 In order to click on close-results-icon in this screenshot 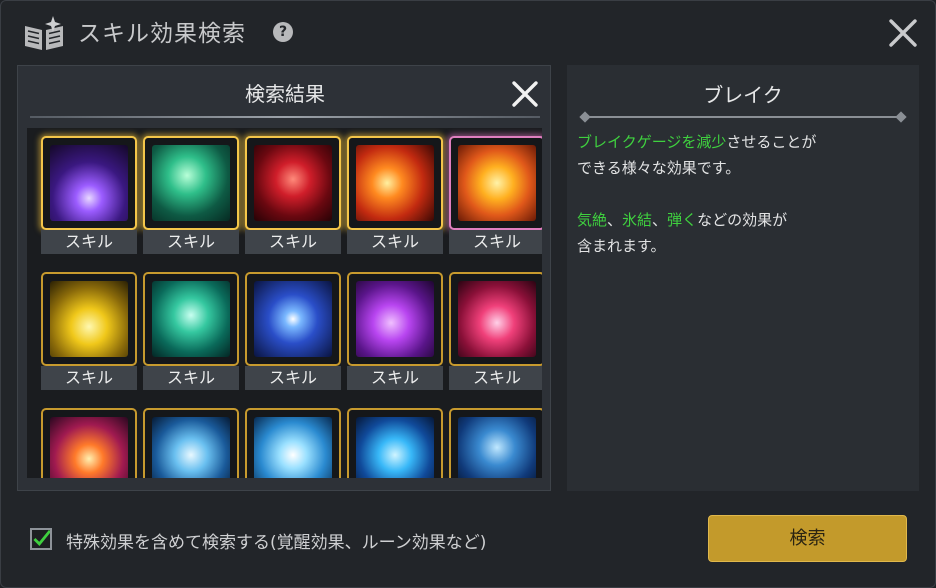, I will do `click(525, 94)`.